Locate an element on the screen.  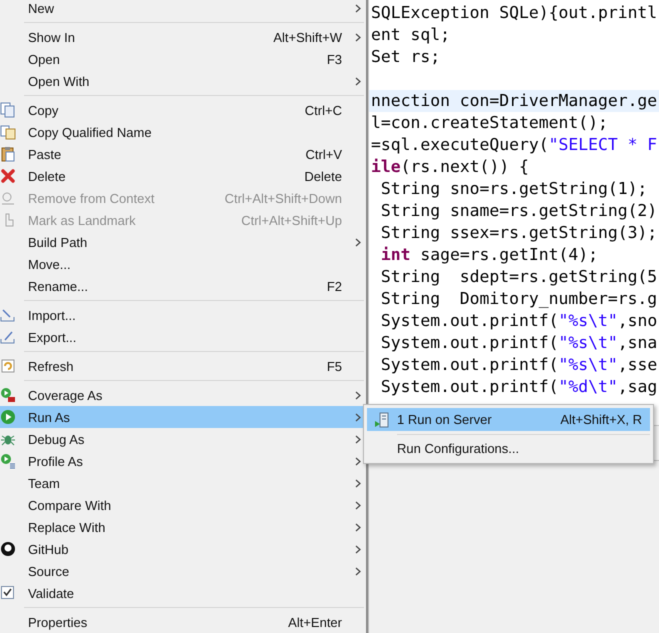
code-line: String sname=rs.getString(2) is located at coordinates (519, 211).